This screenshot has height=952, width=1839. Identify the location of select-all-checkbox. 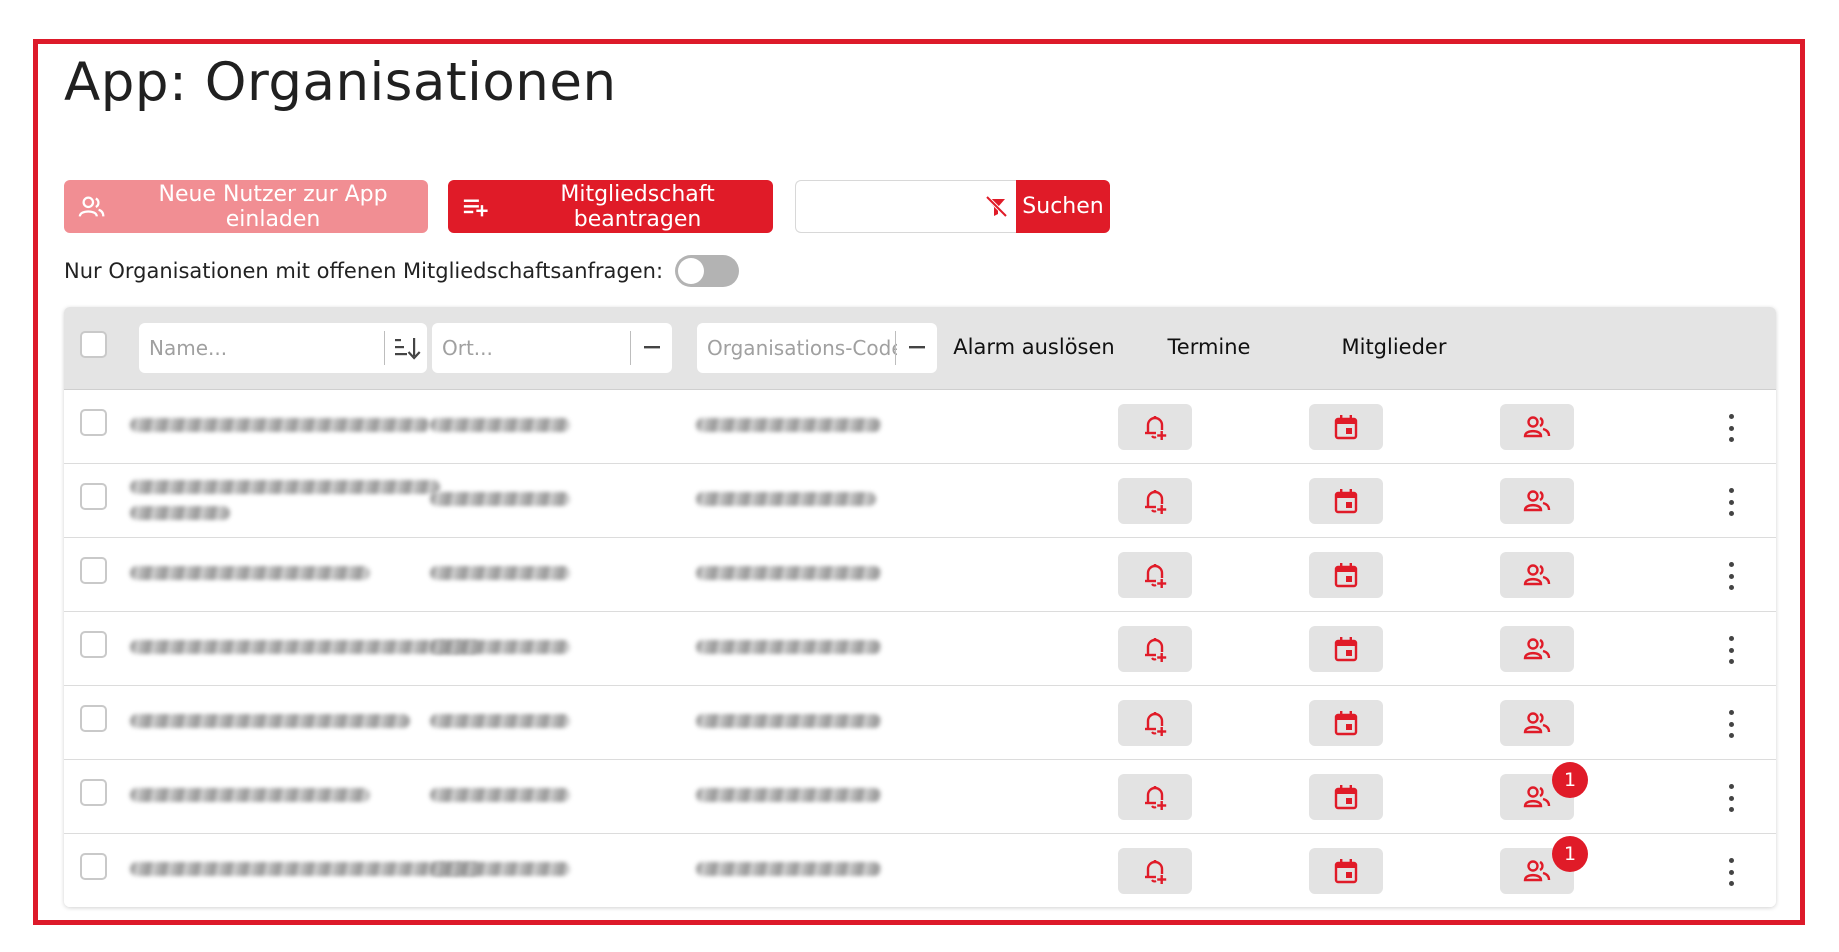
(93, 344).